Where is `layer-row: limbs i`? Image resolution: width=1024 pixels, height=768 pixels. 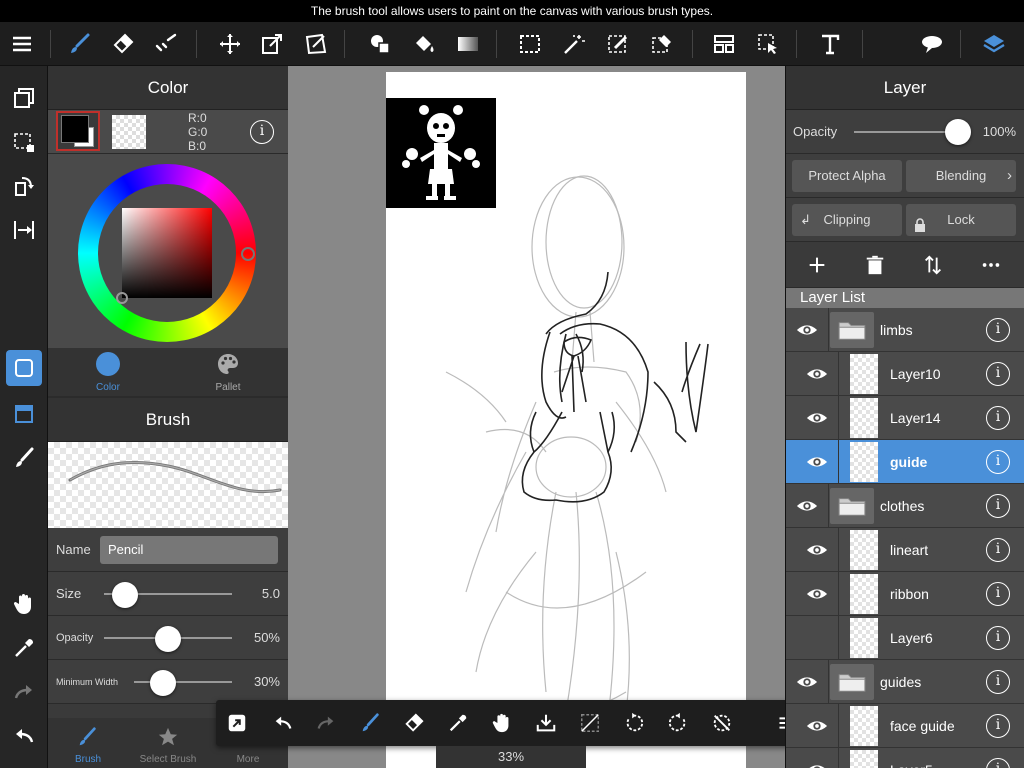
layer-row: limbs i is located at coordinates (905, 330).